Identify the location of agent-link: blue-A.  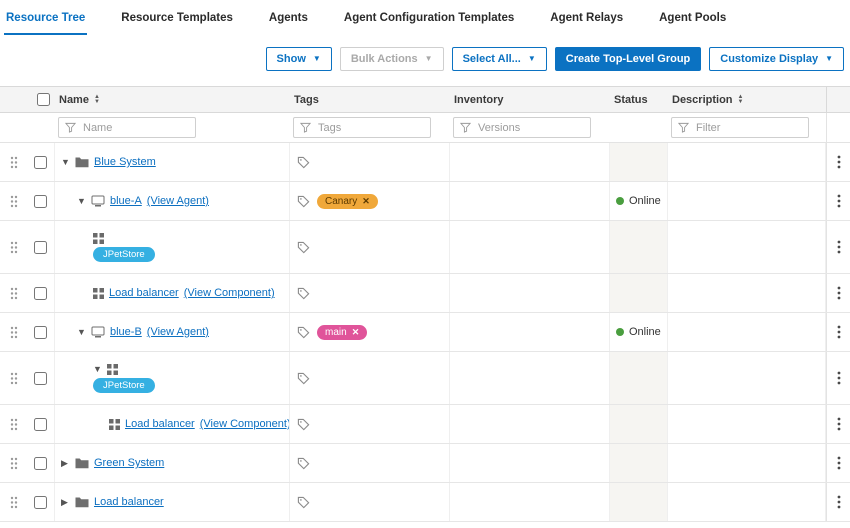
(126, 201).